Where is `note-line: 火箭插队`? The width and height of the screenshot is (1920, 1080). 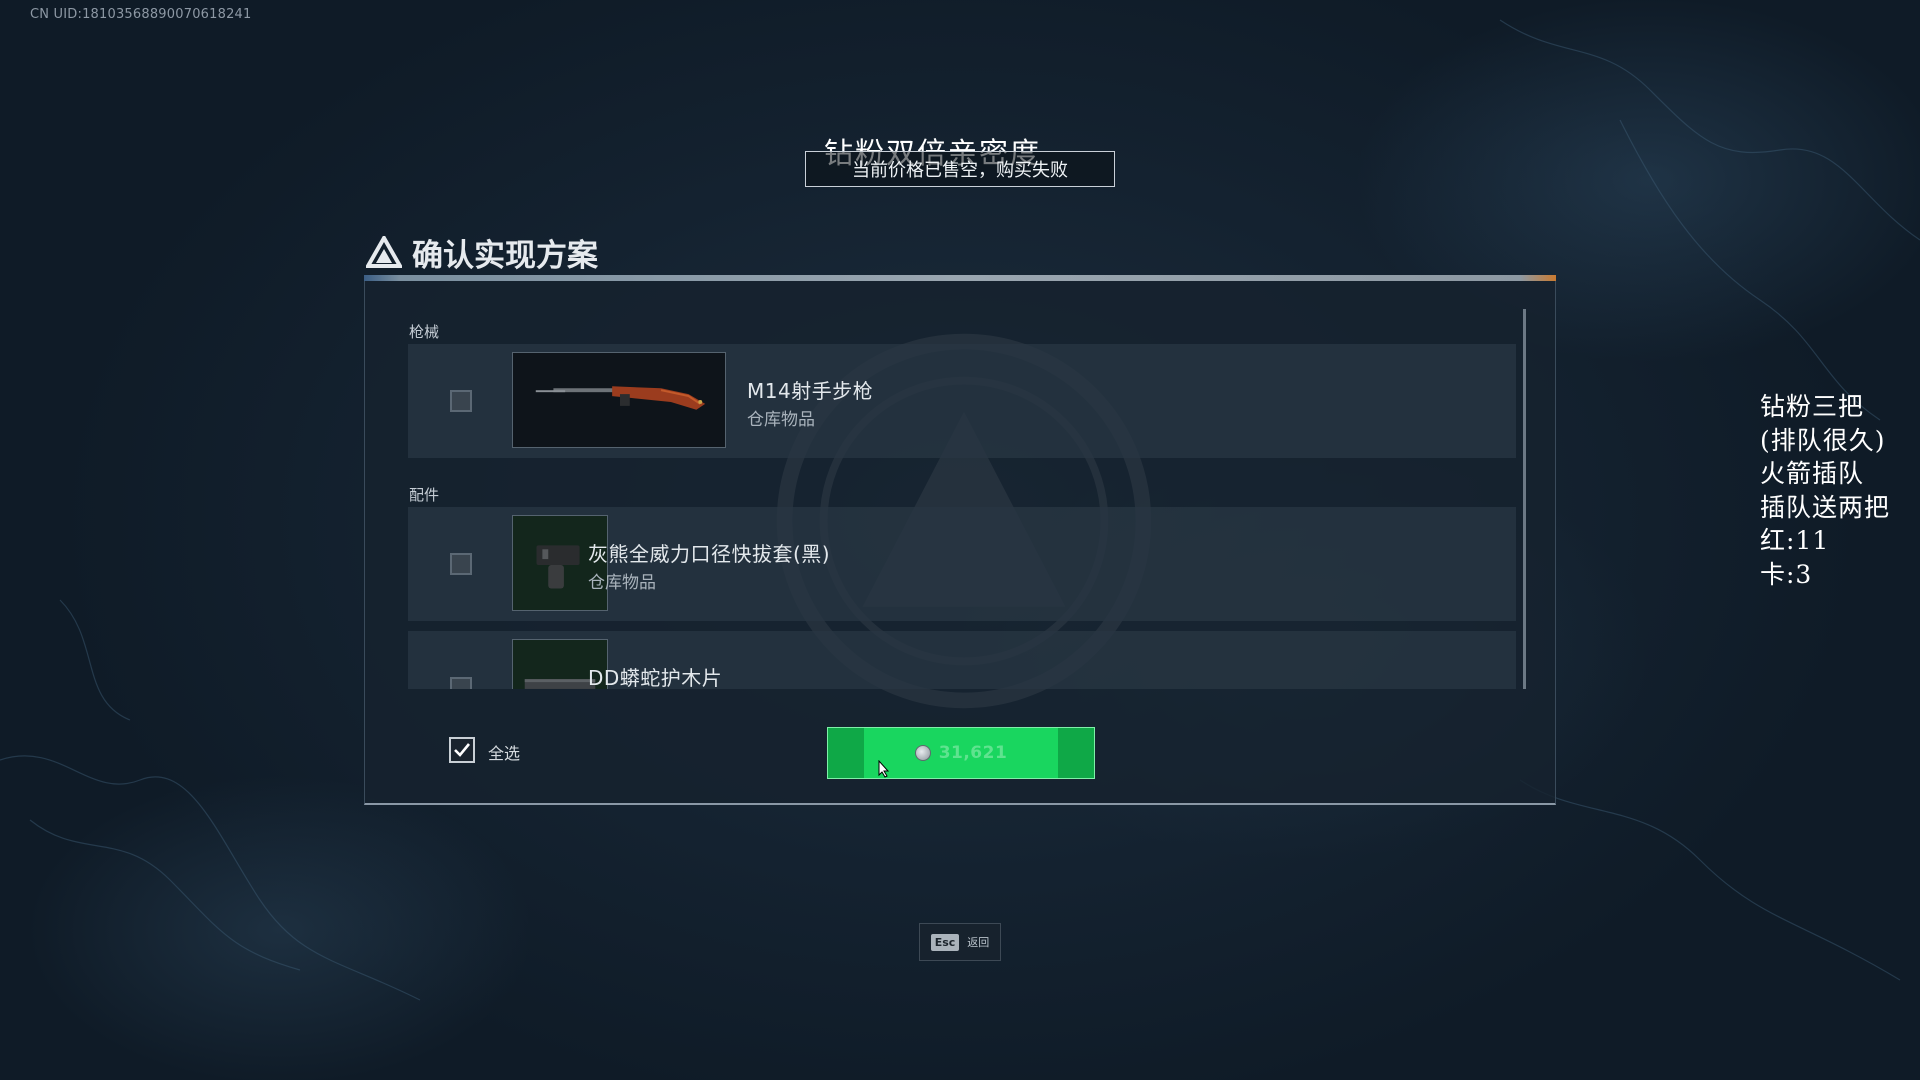
note-line: 火箭插队 is located at coordinates (1812, 473).